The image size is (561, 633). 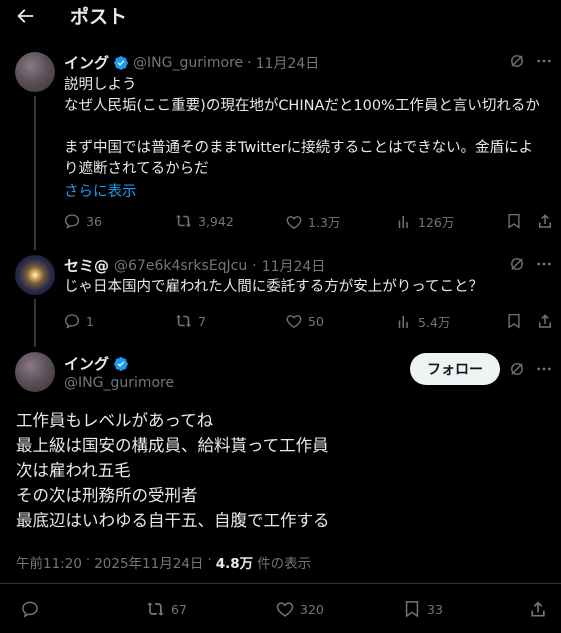 What do you see at coordinates (302, 190) in the screenshot?
I see `show-more-link: さらに表示` at bounding box center [302, 190].